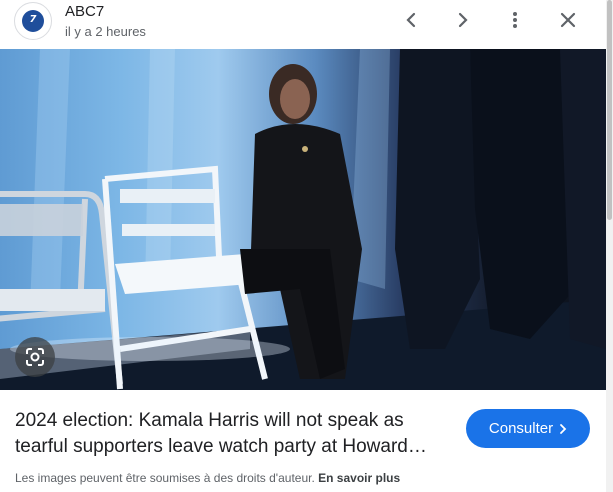 The height and width of the screenshot is (492, 613). Describe the element at coordinates (359, 478) in the screenshot. I see `learn-more-link: En savoir plus` at that location.